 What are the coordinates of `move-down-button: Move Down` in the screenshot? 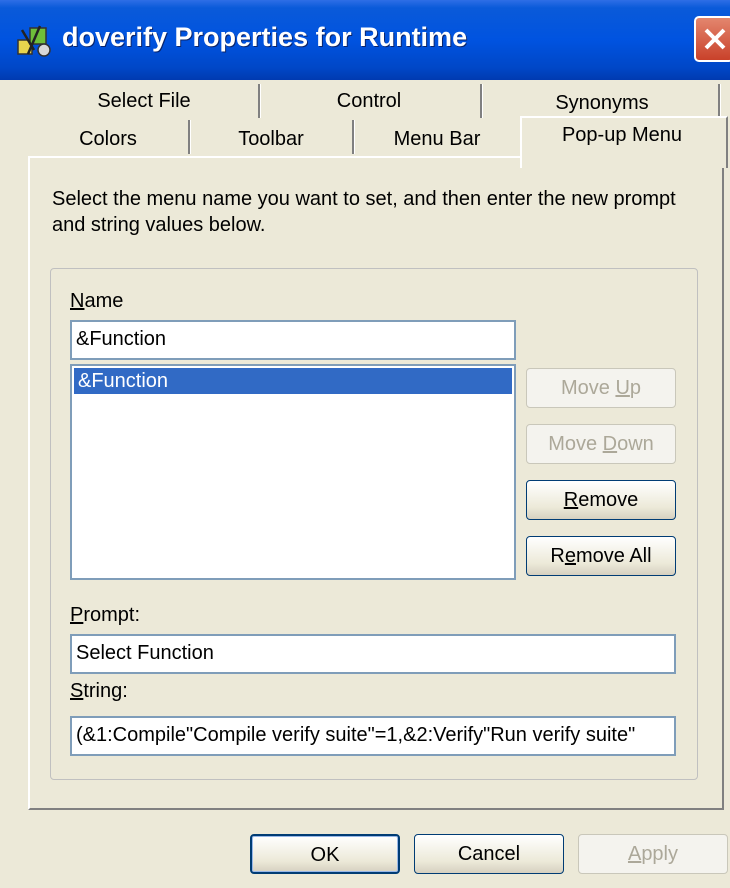 It's located at (601, 444).